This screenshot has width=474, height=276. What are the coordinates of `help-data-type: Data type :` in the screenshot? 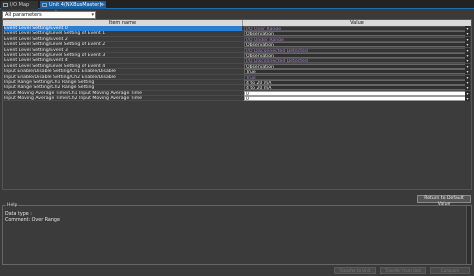 It's located at (18, 214).